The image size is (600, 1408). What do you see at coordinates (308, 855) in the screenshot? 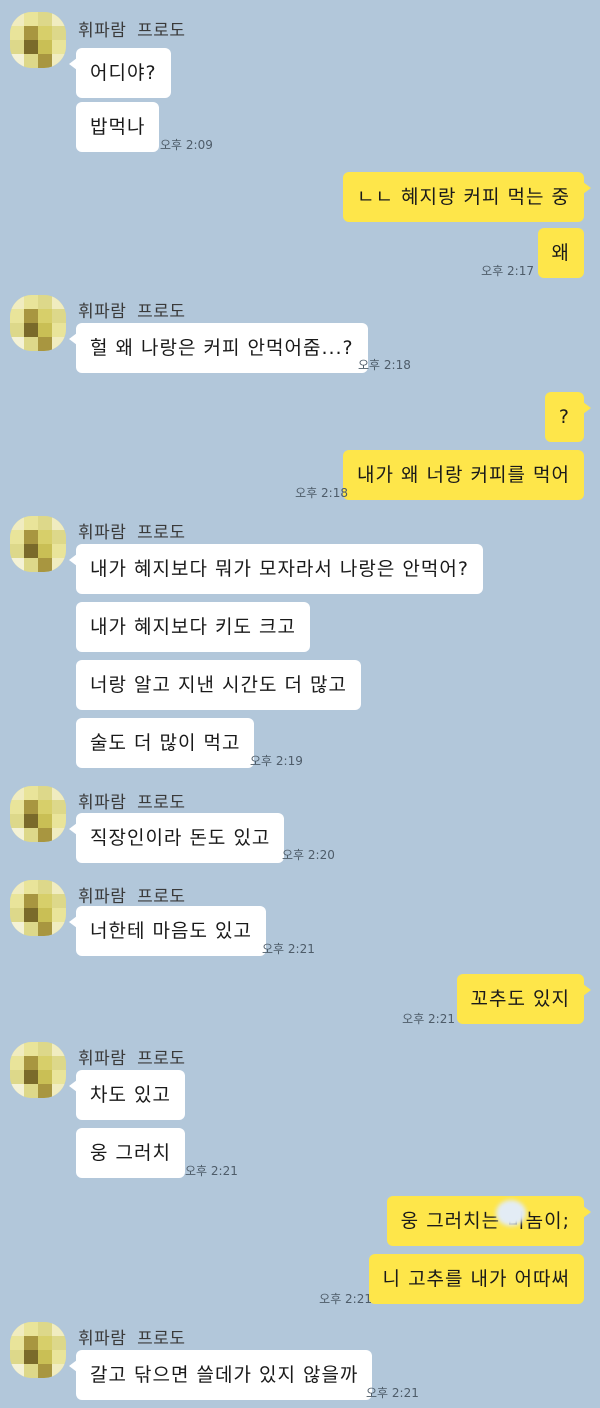
I see `message-timestamp: 오후 2:20` at bounding box center [308, 855].